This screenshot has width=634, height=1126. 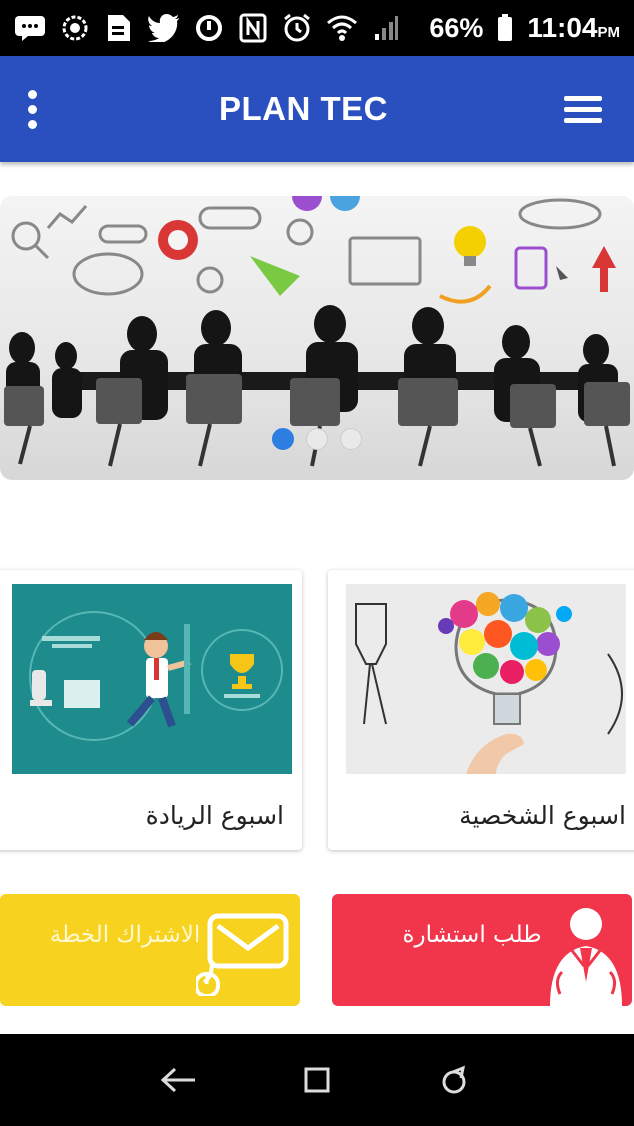 What do you see at coordinates (32, 109) in the screenshot?
I see `kebab-menu-icon` at bounding box center [32, 109].